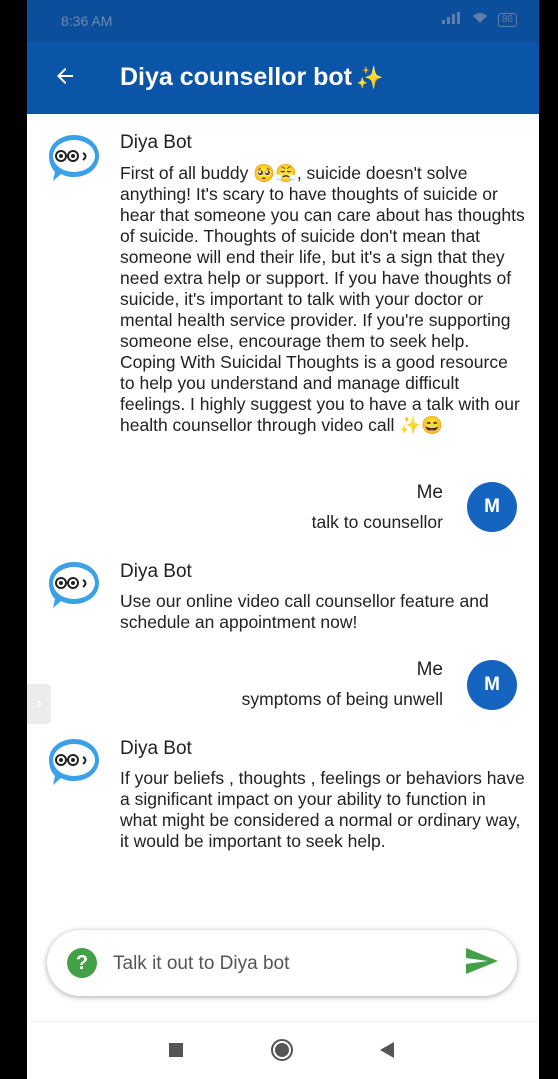 This screenshot has height=1079, width=558. I want to click on square-icon, so click(176, 1052).